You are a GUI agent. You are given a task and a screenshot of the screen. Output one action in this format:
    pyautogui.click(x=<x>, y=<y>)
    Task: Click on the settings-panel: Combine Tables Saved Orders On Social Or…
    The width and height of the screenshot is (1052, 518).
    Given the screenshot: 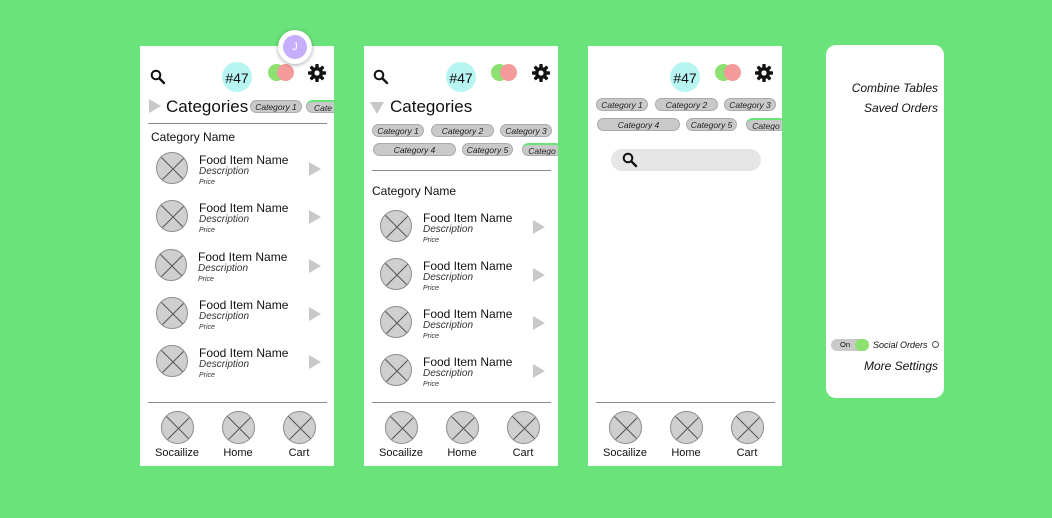 What is the action you would take?
    pyautogui.click(x=885, y=221)
    